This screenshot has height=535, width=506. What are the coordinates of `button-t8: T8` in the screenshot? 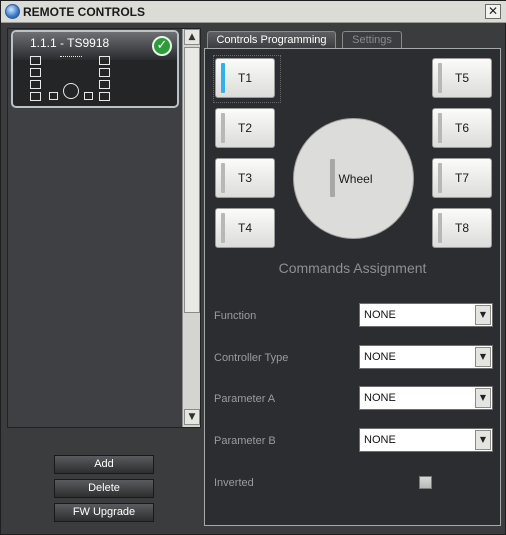 It's located at (462, 228).